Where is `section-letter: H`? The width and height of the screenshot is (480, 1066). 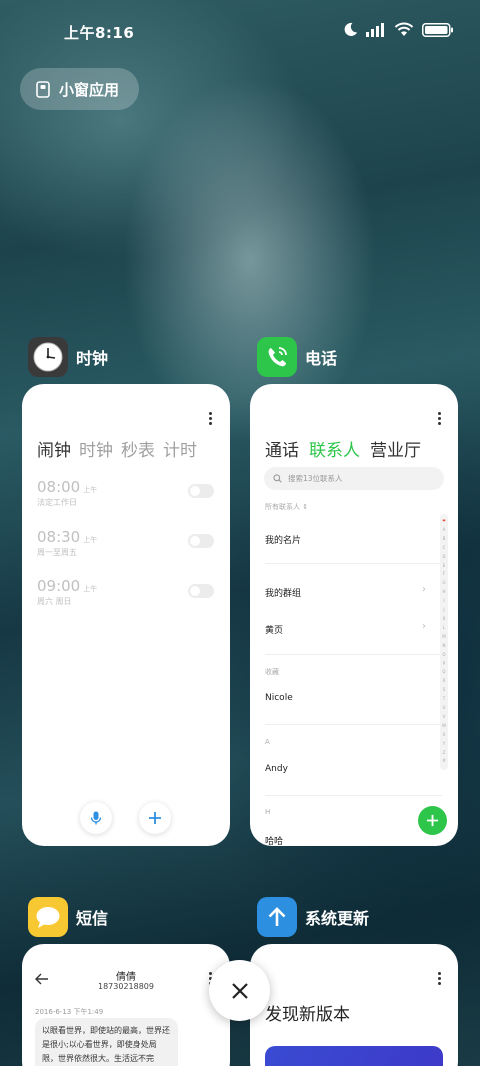
section-letter: H is located at coordinates (268, 812).